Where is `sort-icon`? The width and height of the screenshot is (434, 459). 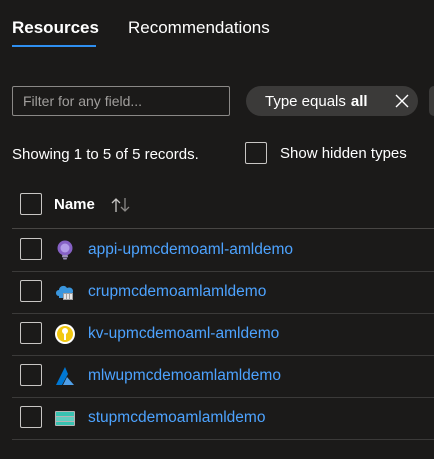
sort-icon is located at coordinates (122, 205).